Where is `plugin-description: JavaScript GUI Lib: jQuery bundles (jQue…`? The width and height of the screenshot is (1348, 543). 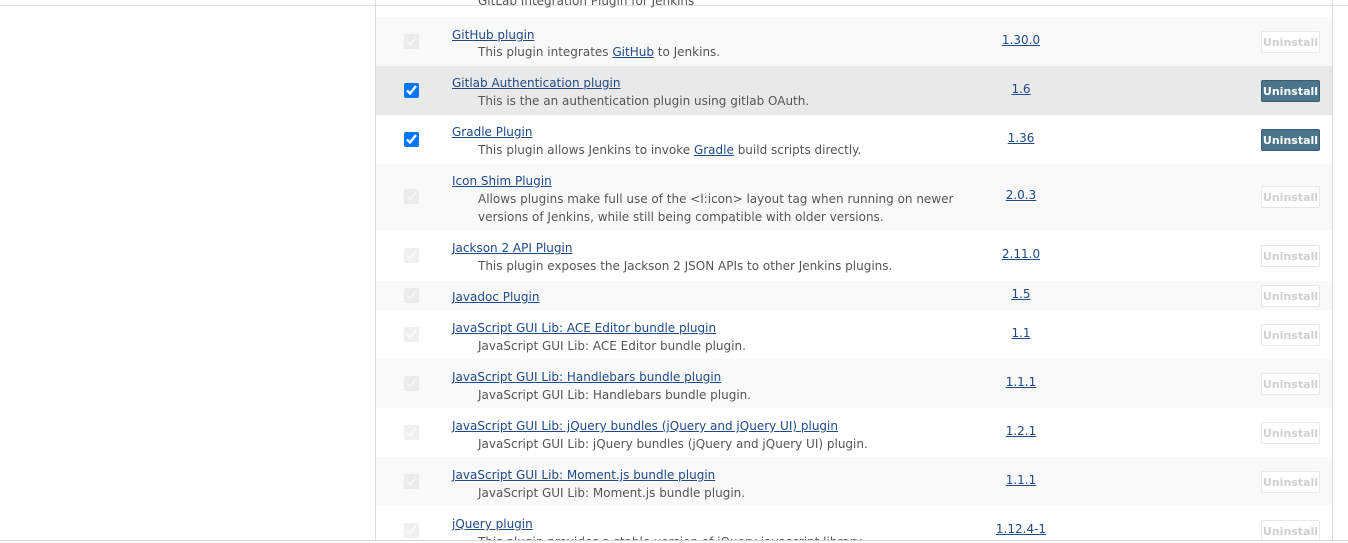 plugin-description: JavaScript GUI Lib: jQuery bundles (jQue… is located at coordinates (733, 444).